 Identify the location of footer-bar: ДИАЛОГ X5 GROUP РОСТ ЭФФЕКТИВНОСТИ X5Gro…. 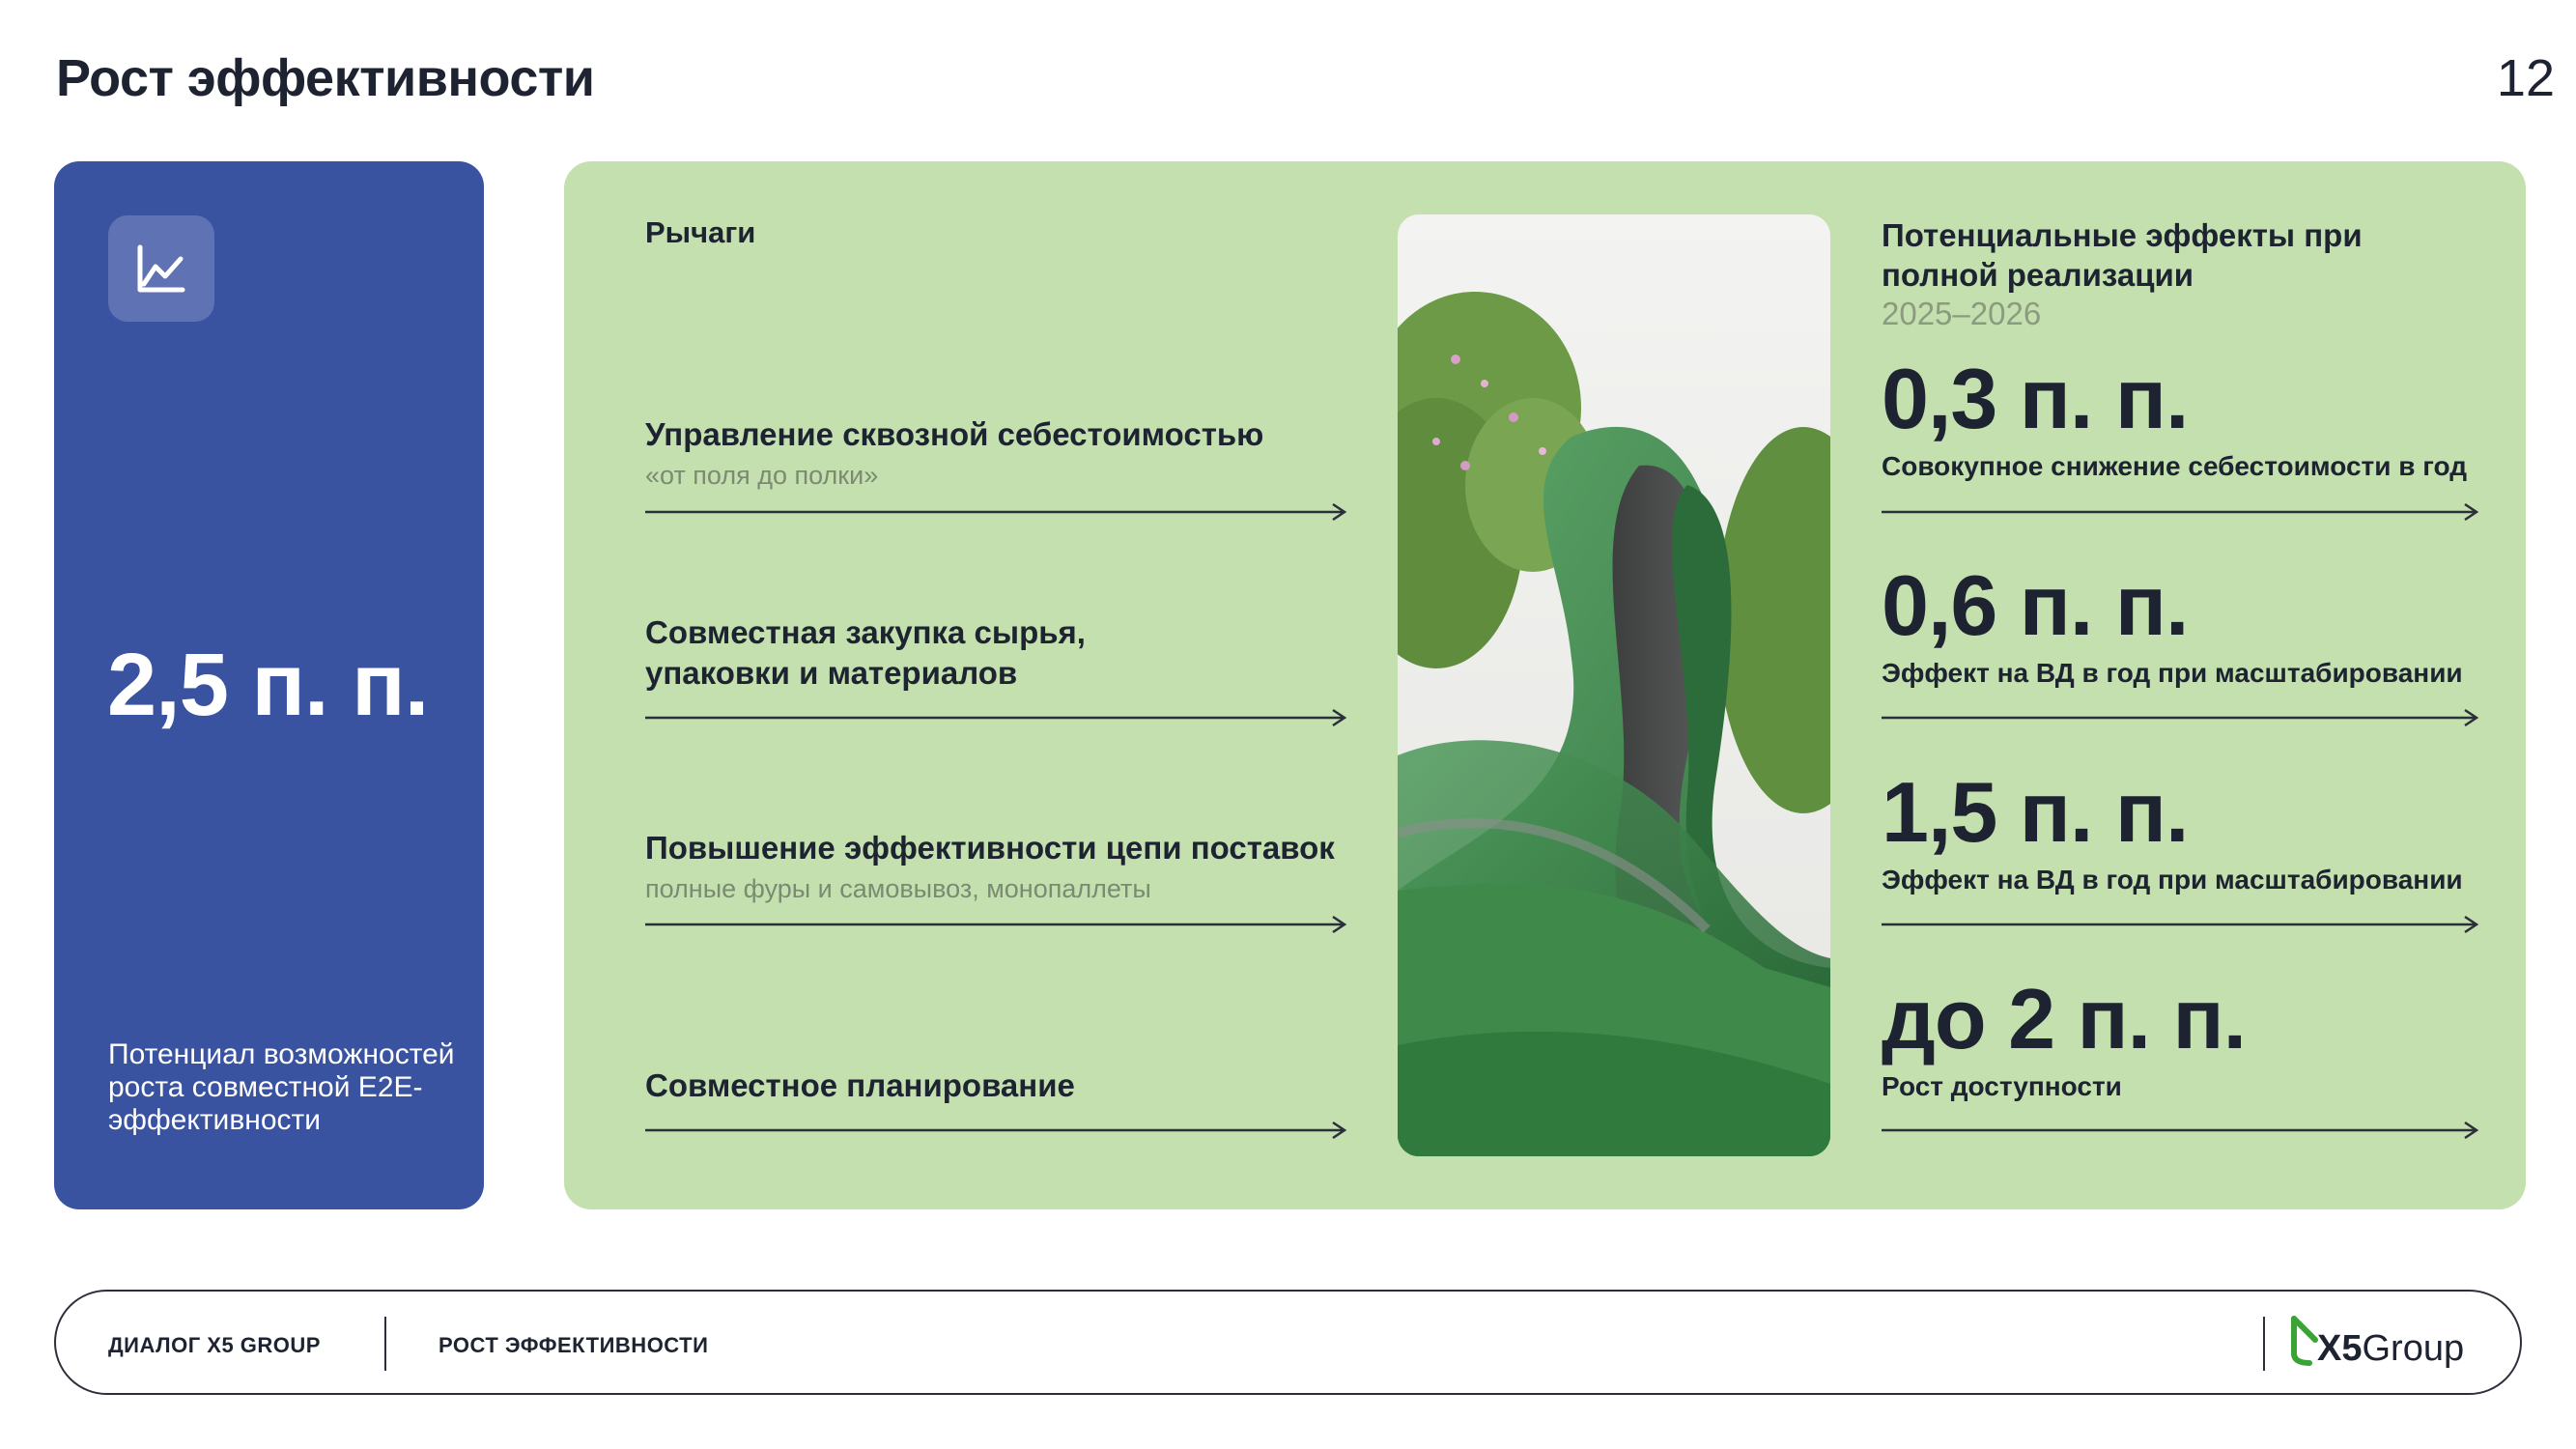
(1288, 1342).